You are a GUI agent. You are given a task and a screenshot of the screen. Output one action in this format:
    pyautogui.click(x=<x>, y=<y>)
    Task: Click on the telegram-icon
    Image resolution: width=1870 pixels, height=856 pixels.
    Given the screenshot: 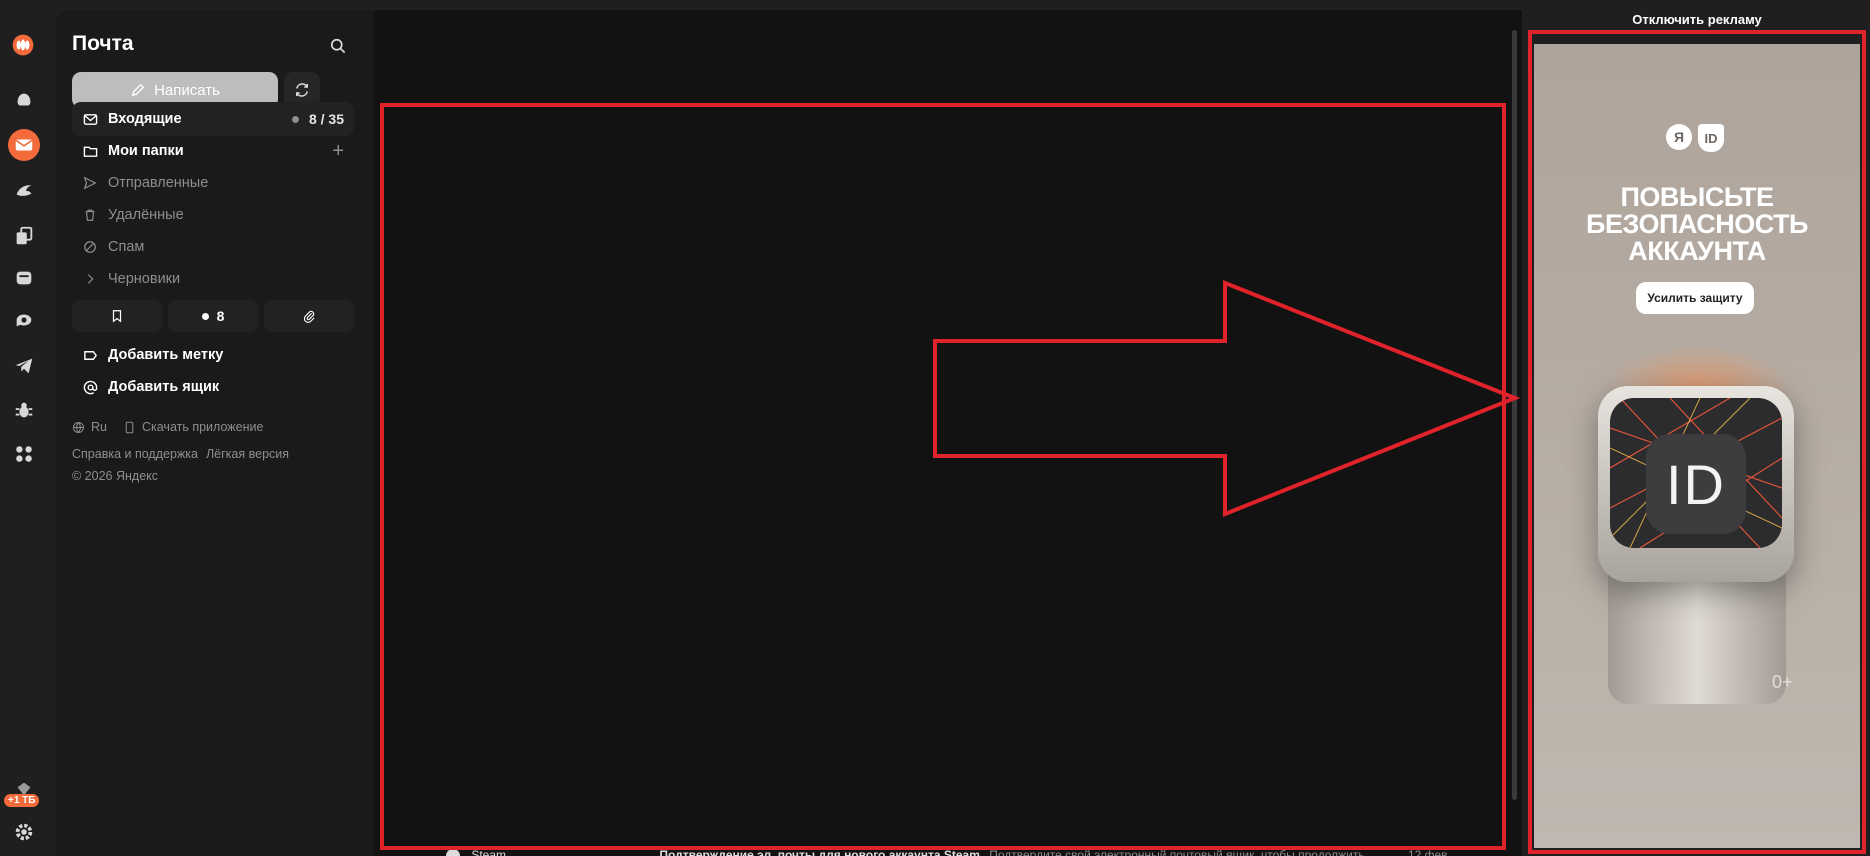 What is the action you would take?
    pyautogui.click(x=24, y=366)
    